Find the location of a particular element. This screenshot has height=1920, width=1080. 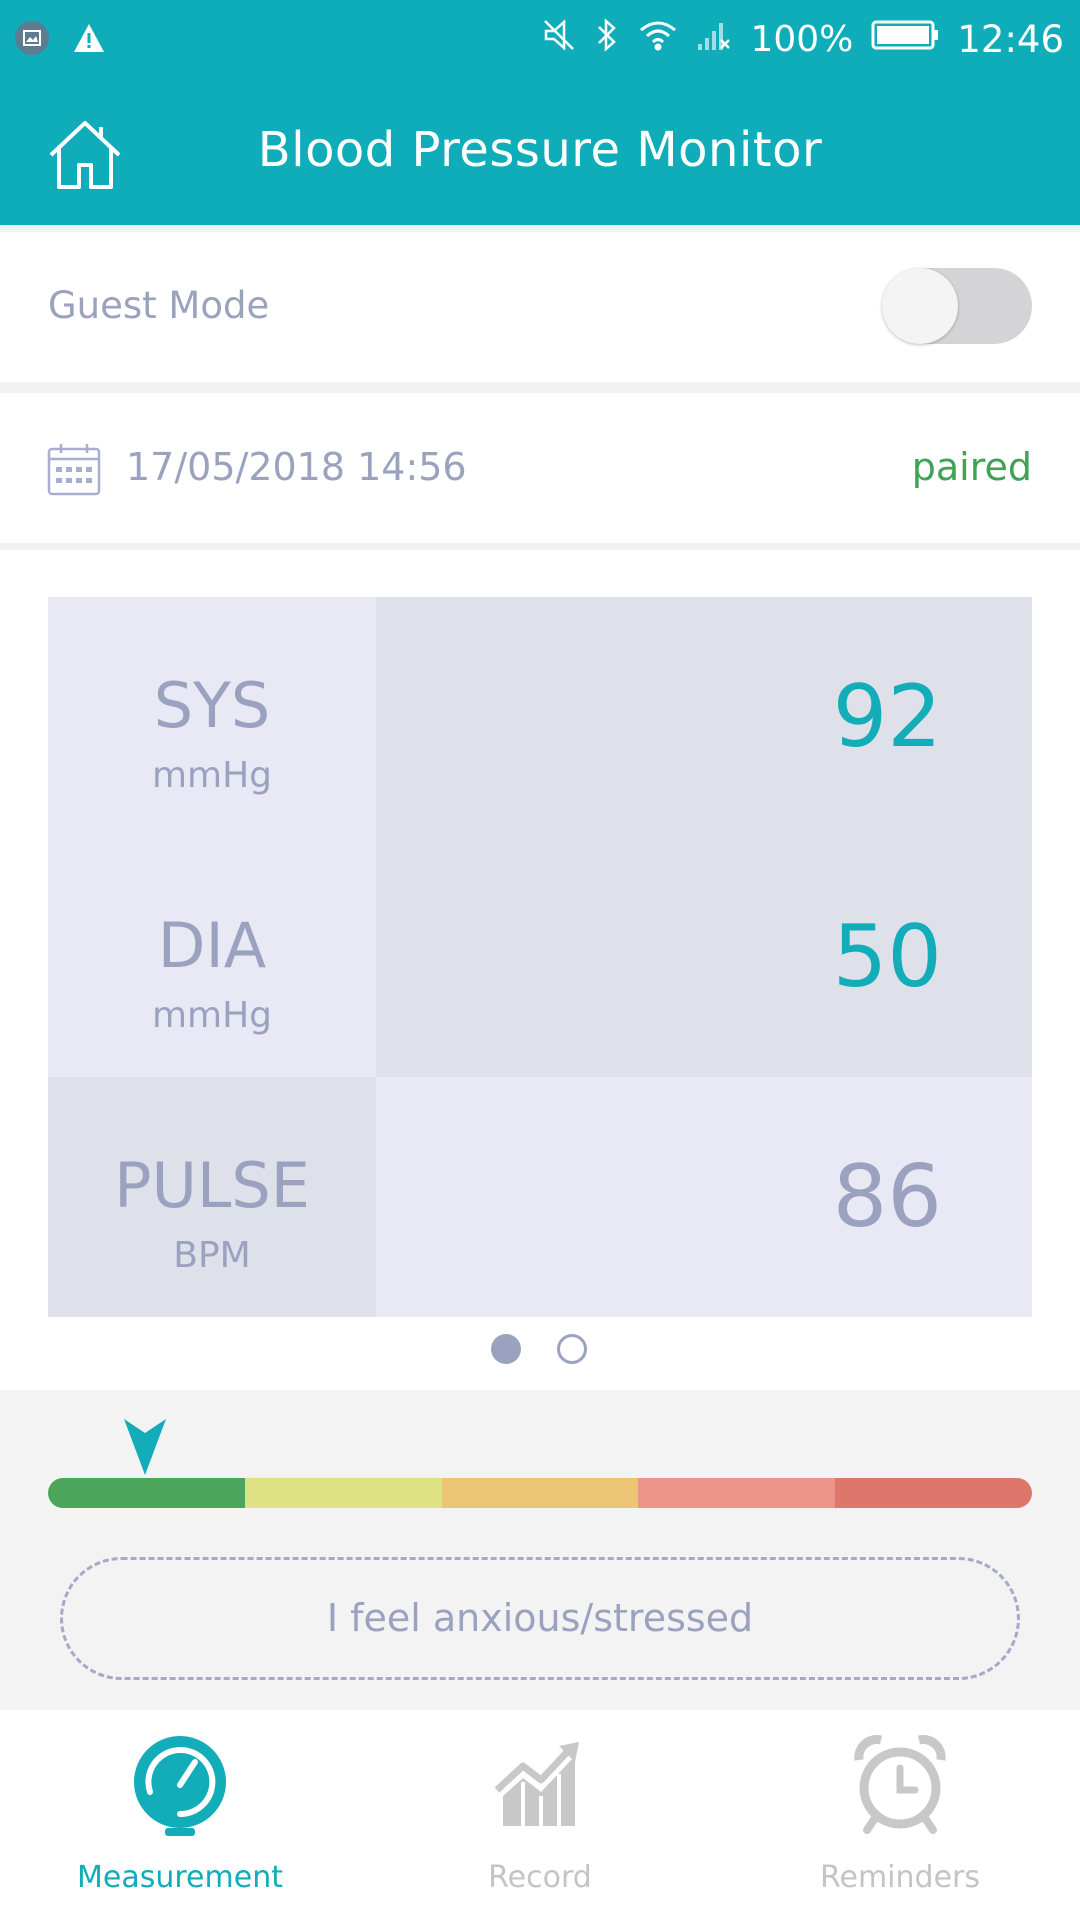

scale-pointer-icon is located at coordinates (145, 1447).